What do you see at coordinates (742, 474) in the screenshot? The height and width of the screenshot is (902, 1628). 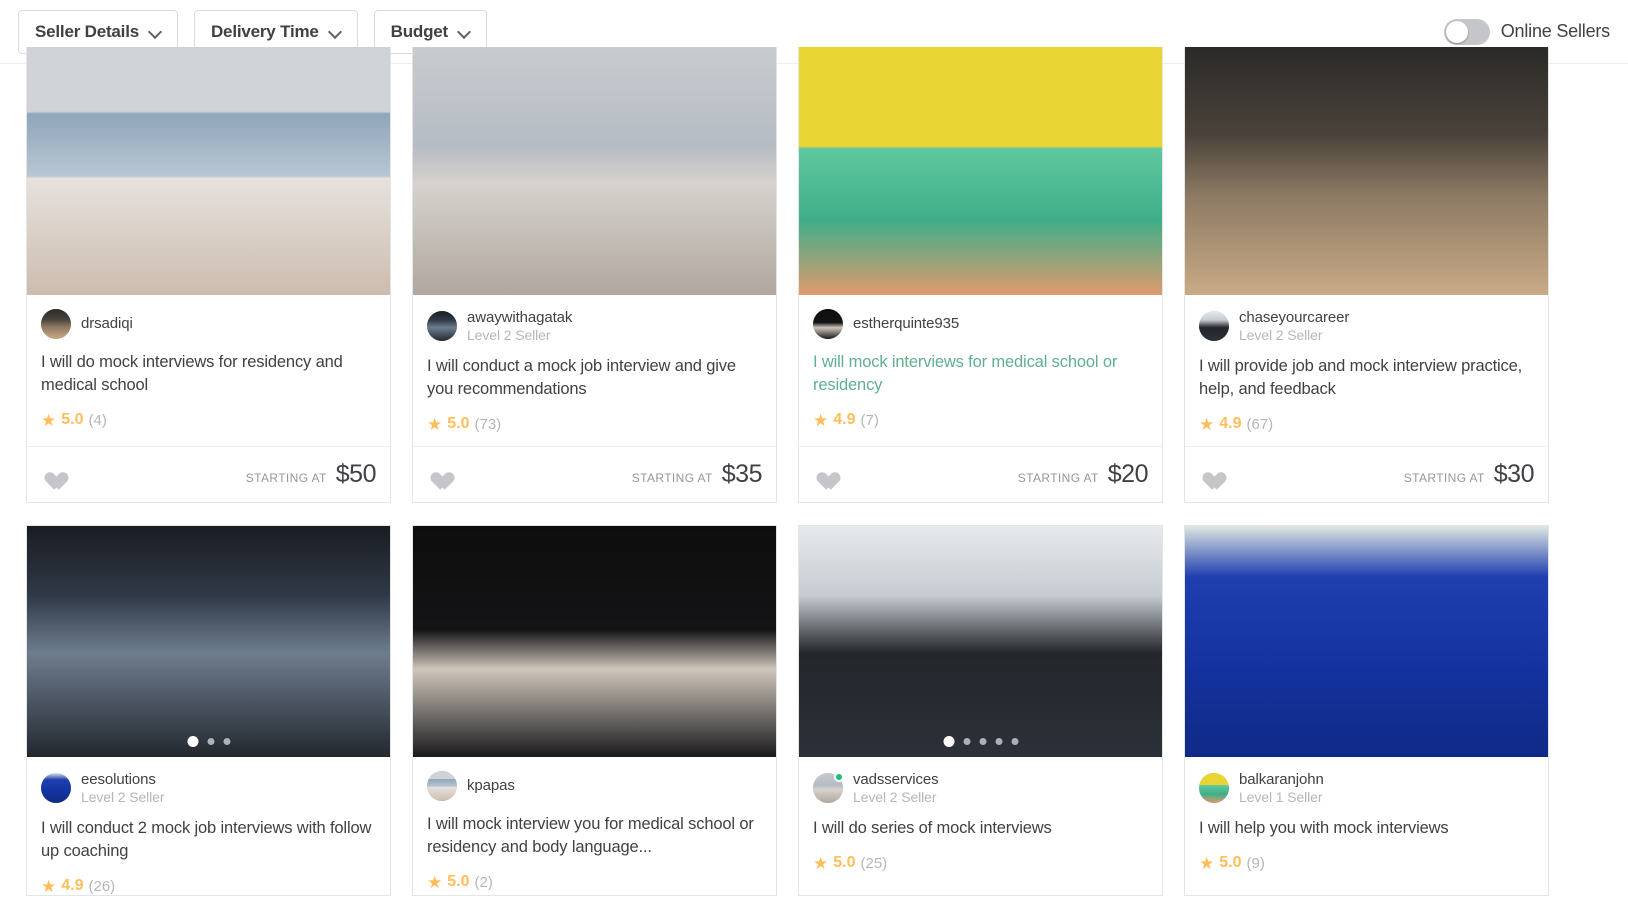 I see `gig-price: $35` at bounding box center [742, 474].